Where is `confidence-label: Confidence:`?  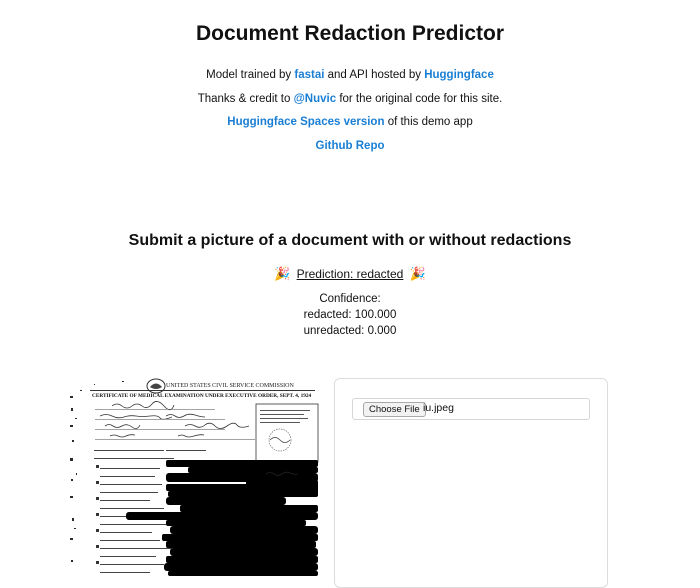
confidence-label: Confidence: is located at coordinates (350, 299).